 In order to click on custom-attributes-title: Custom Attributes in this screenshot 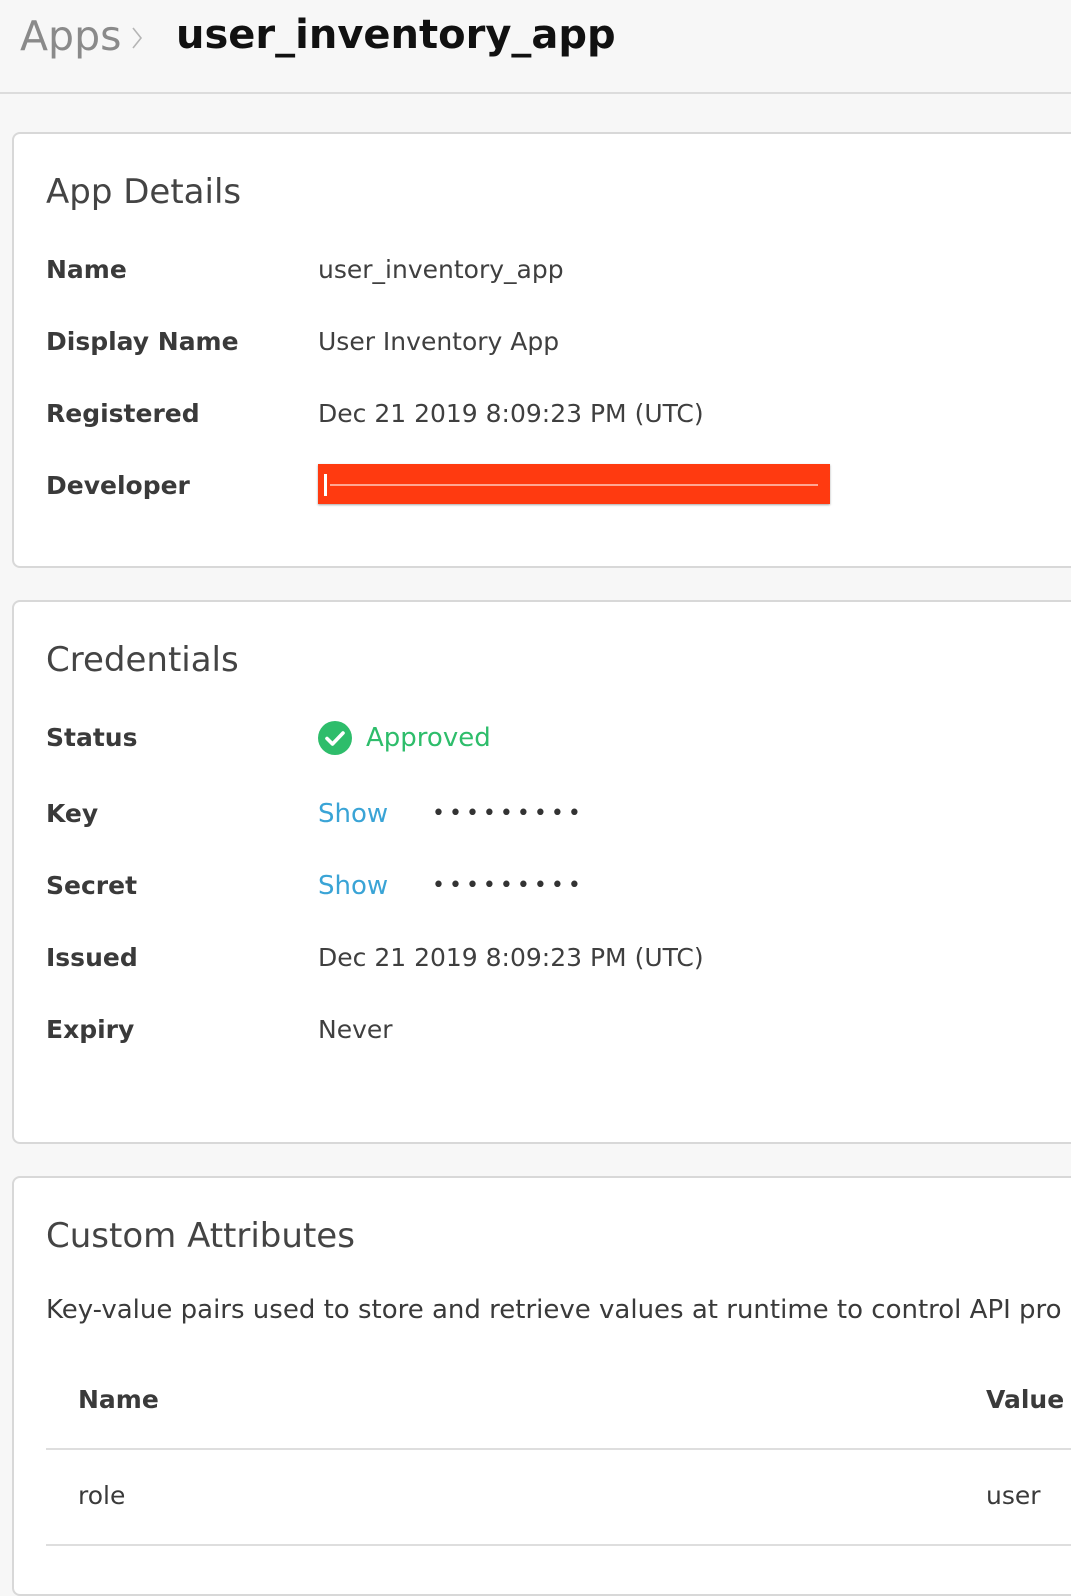, I will do `click(200, 1236)`.